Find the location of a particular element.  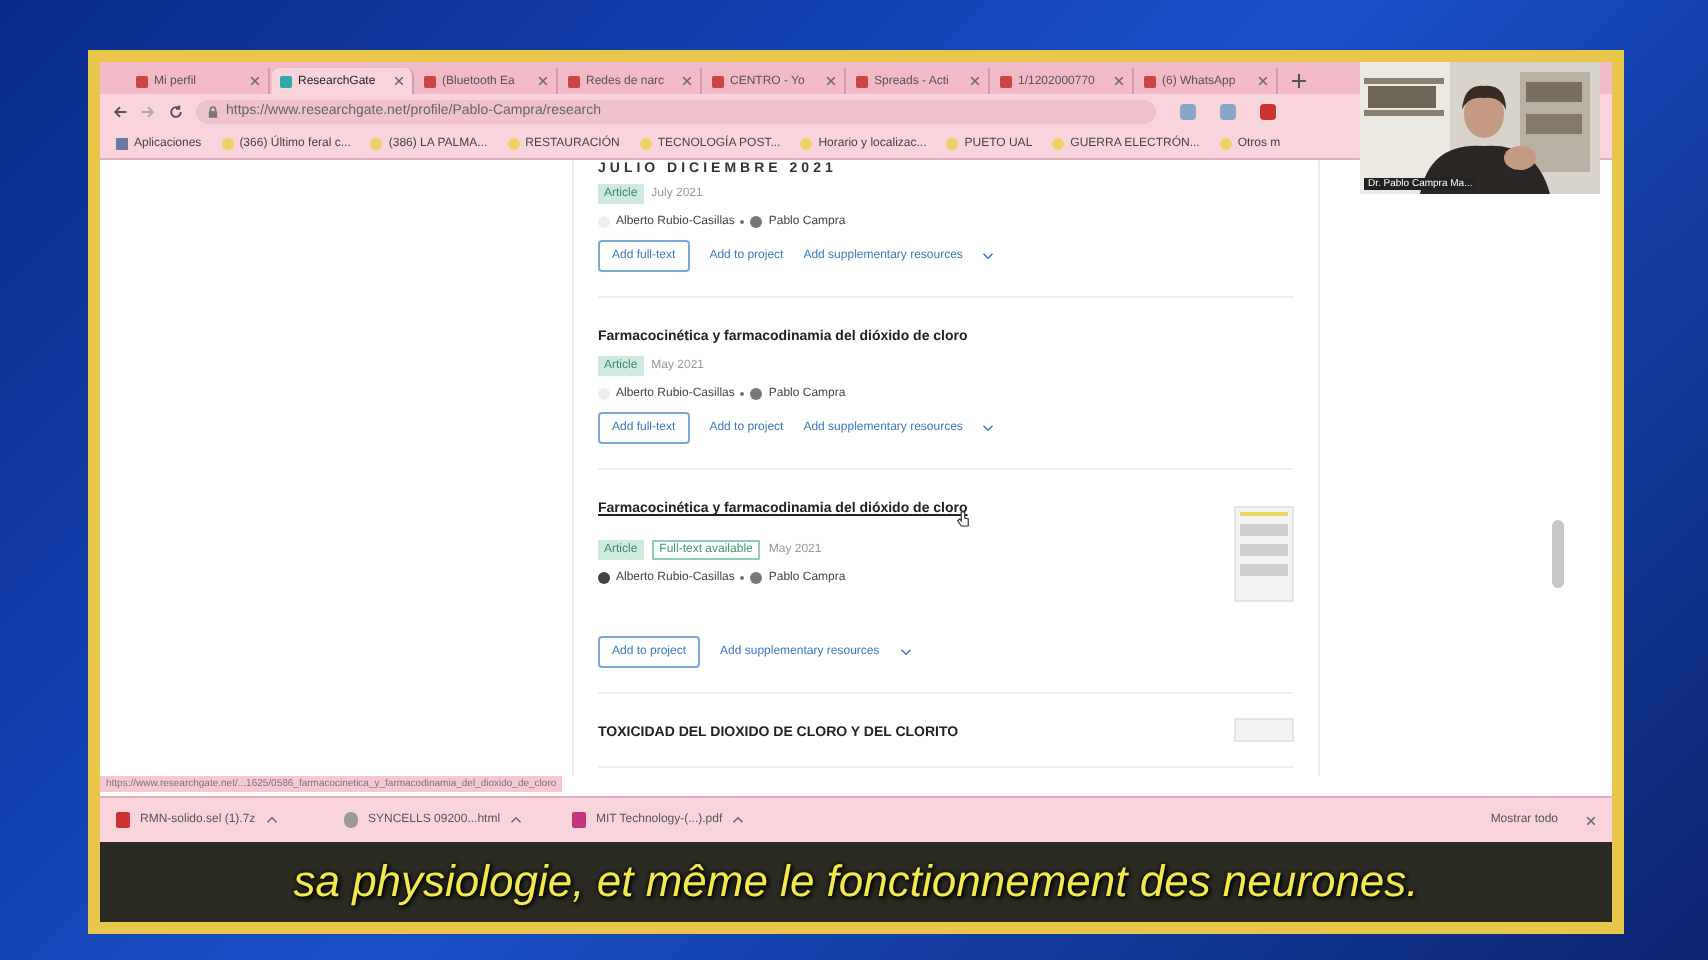

subtitle: sa physiologie, et même le fonctionnement des neurones. is located at coordinates (856, 882).